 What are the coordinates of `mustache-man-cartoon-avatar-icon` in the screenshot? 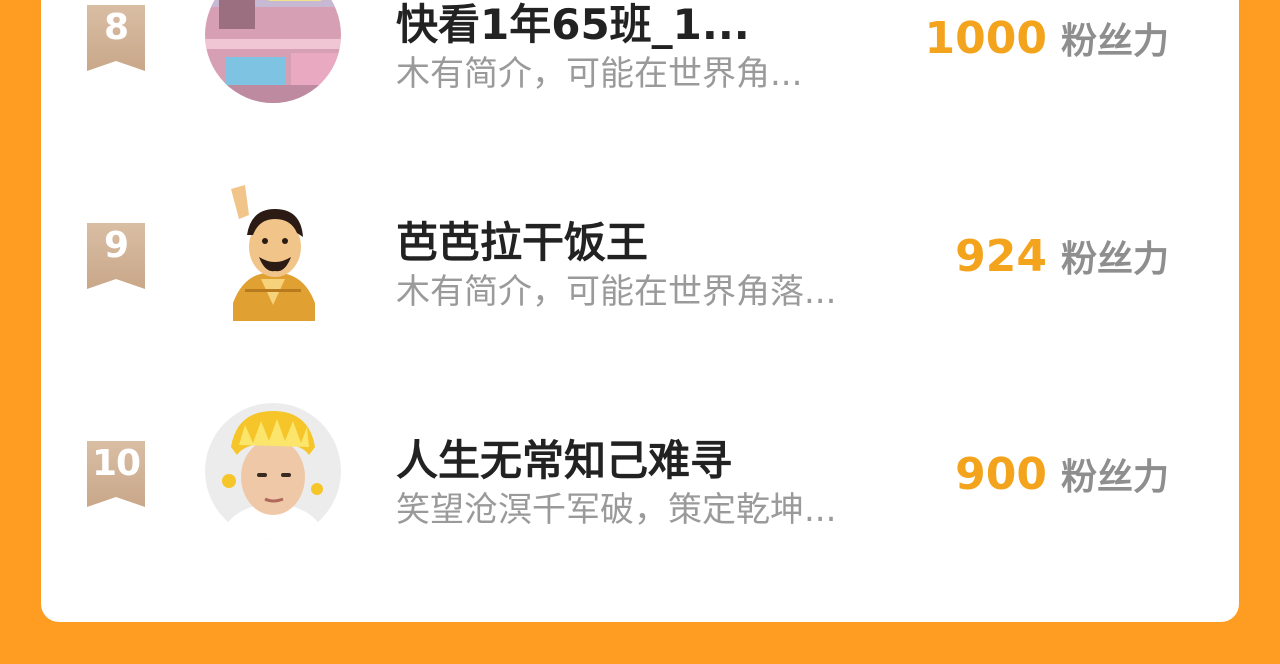 It's located at (273, 253).